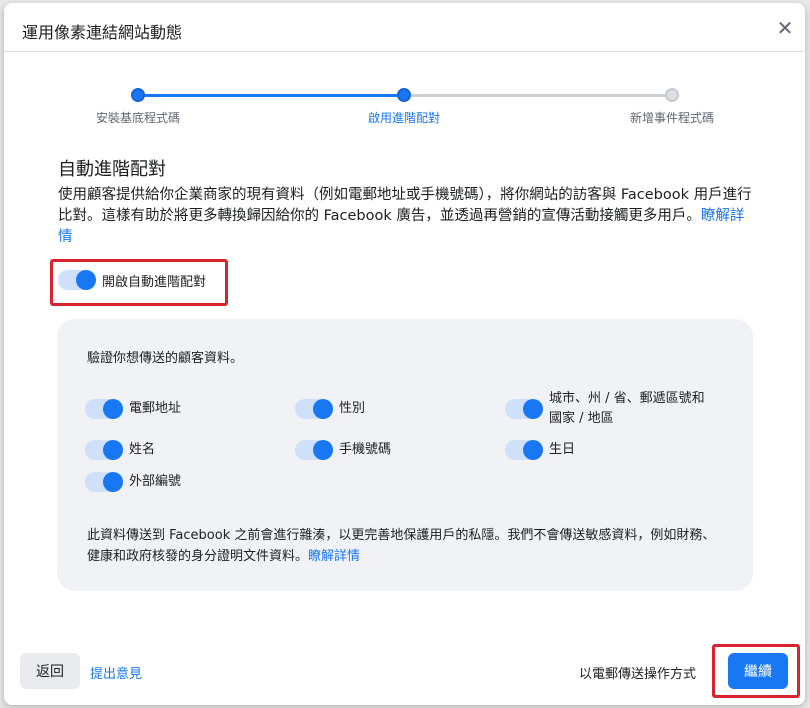 The width and height of the screenshot is (810, 708). Describe the element at coordinates (785, 28) in the screenshot. I see `close-icon: ✕` at that location.